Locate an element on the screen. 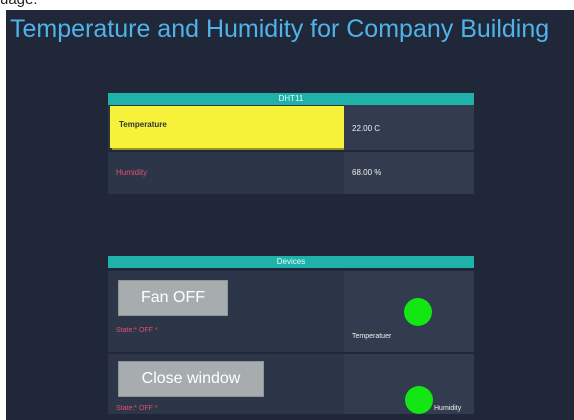 This screenshot has height=420, width=574. temperature-value-cell: 22.00 C is located at coordinates (409, 127).